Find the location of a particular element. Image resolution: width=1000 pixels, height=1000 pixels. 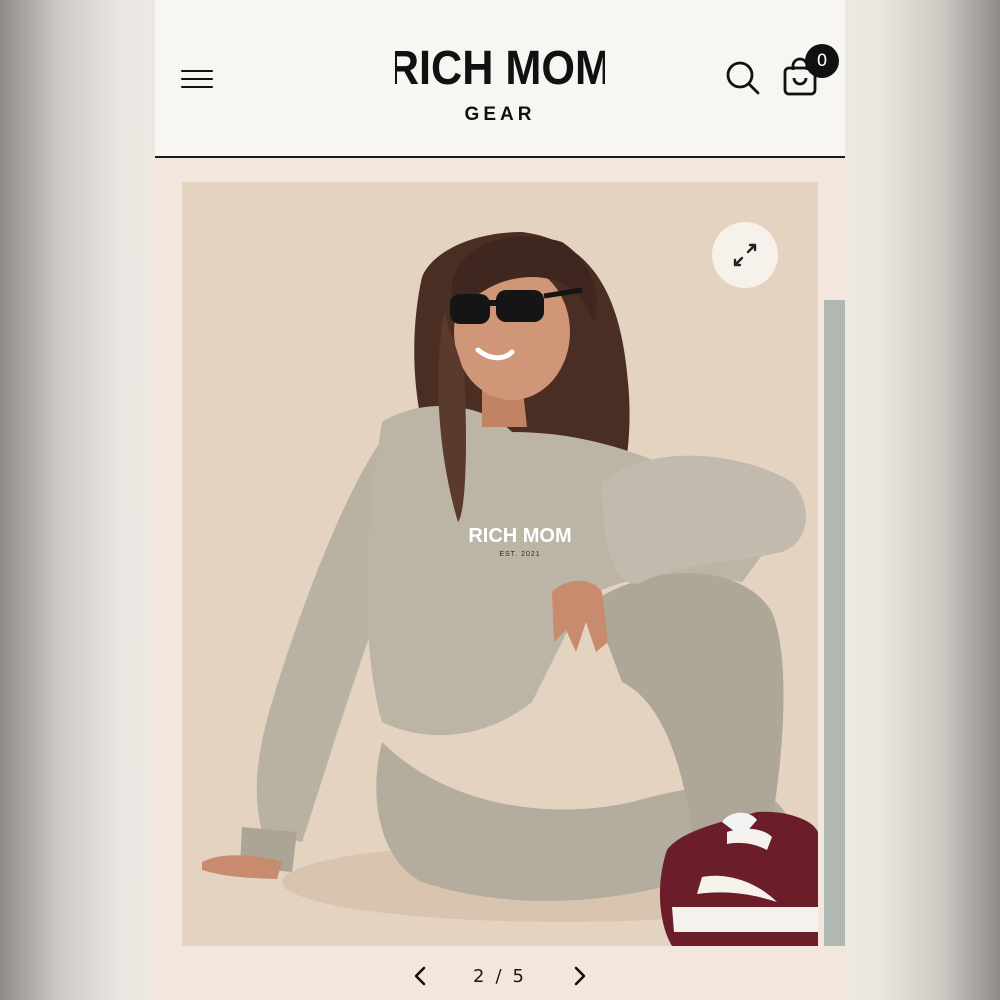

search-icon is located at coordinates (743, 78).